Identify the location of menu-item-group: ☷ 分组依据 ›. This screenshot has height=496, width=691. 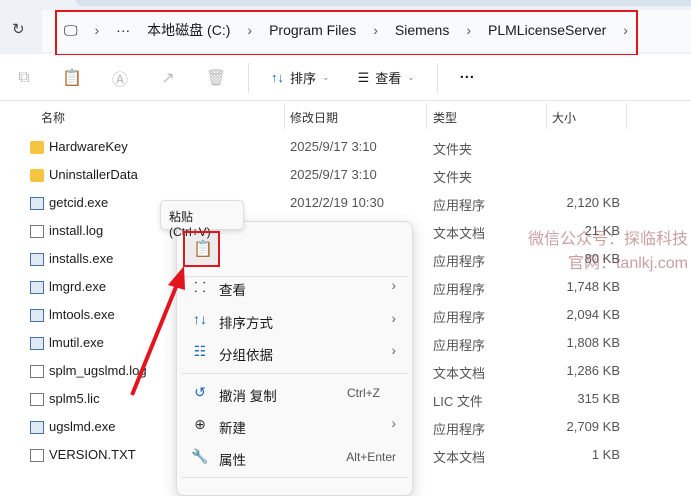
(294, 352).